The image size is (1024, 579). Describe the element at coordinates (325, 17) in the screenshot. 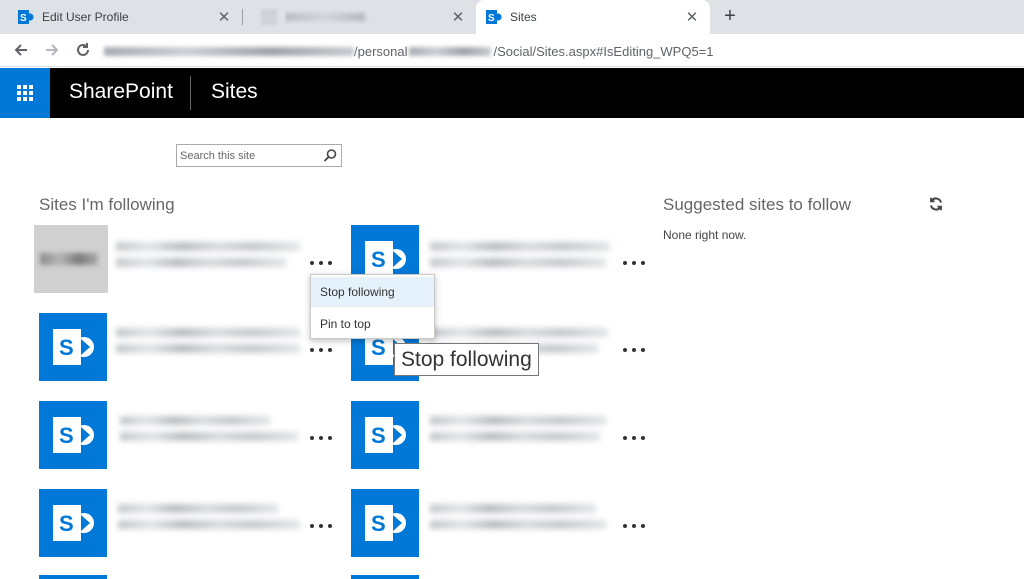

I see `blurred-tab-title` at that location.